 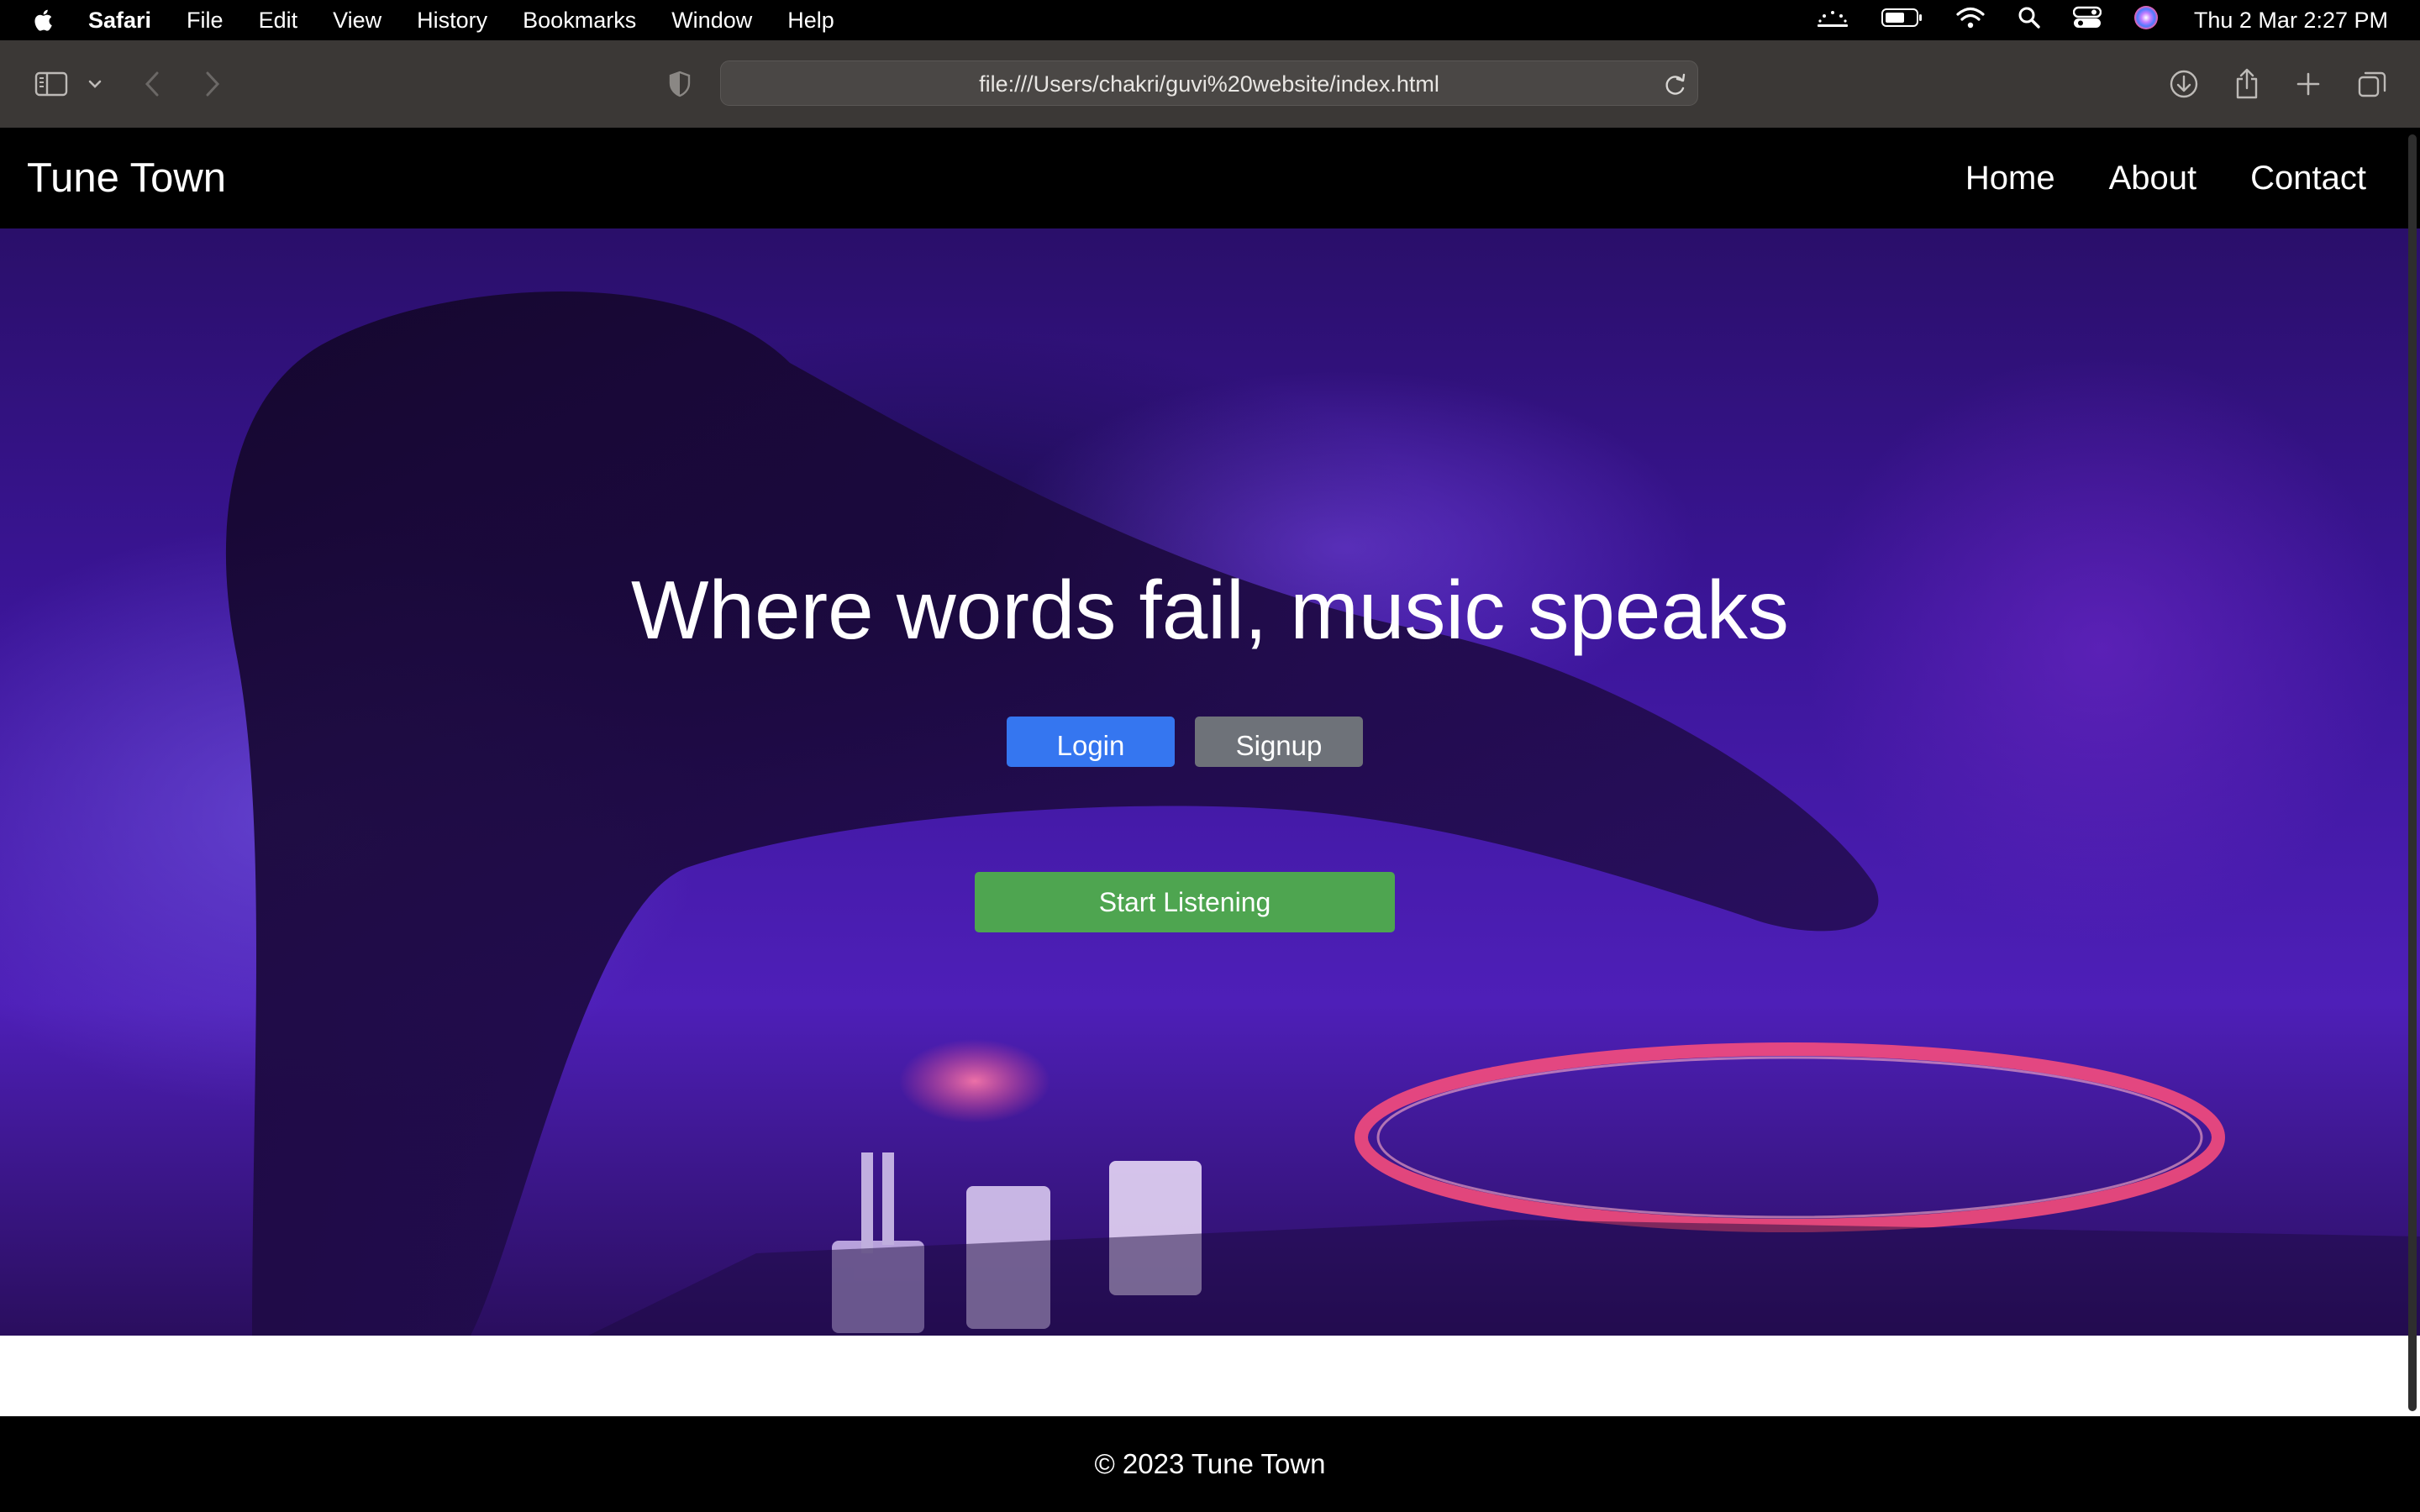 I want to click on menu-window: Window, so click(x=712, y=21).